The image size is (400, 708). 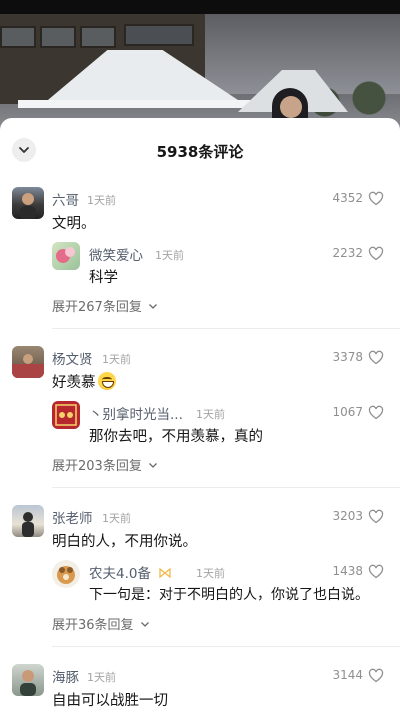 I want to click on reply-text: 下一句是：对于不明白的人，你说了也白说。, so click(x=229, y=594).